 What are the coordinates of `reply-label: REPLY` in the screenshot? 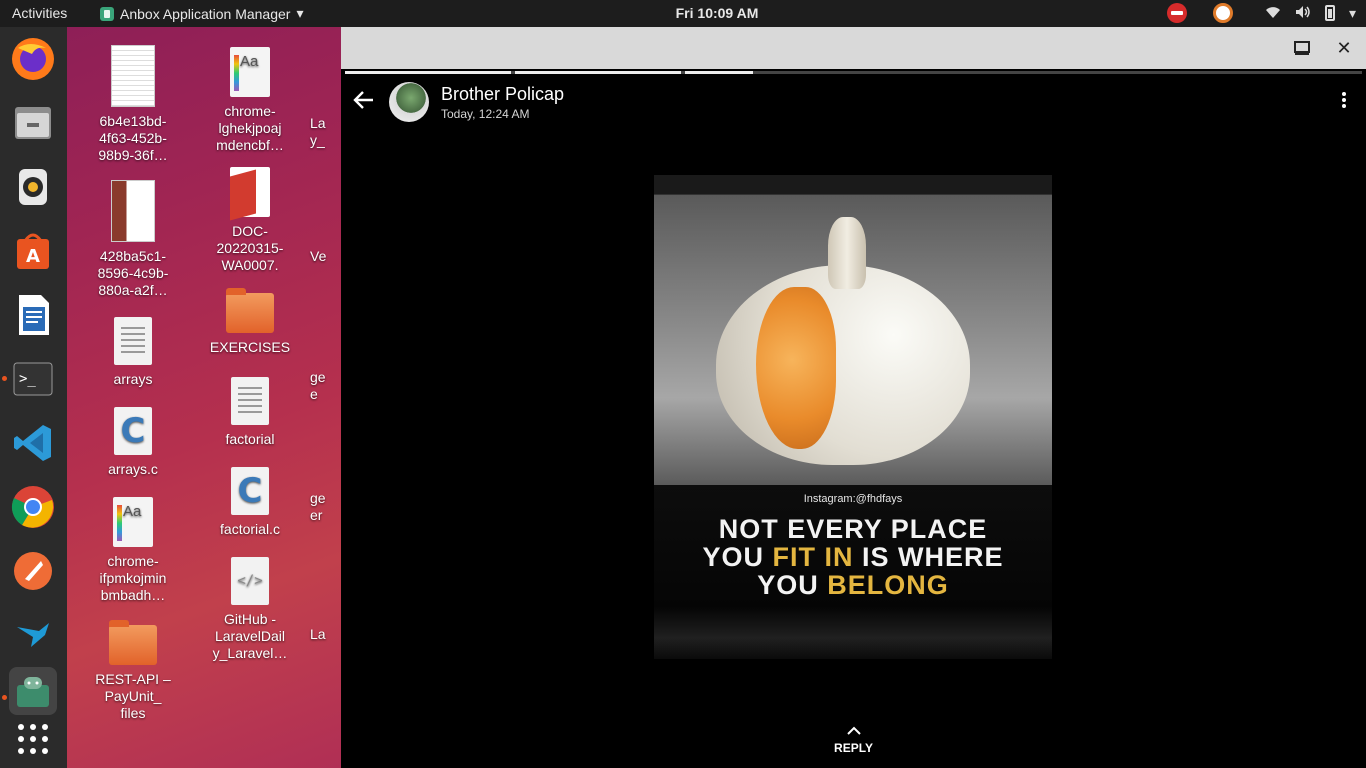 It's located at (853, 748).